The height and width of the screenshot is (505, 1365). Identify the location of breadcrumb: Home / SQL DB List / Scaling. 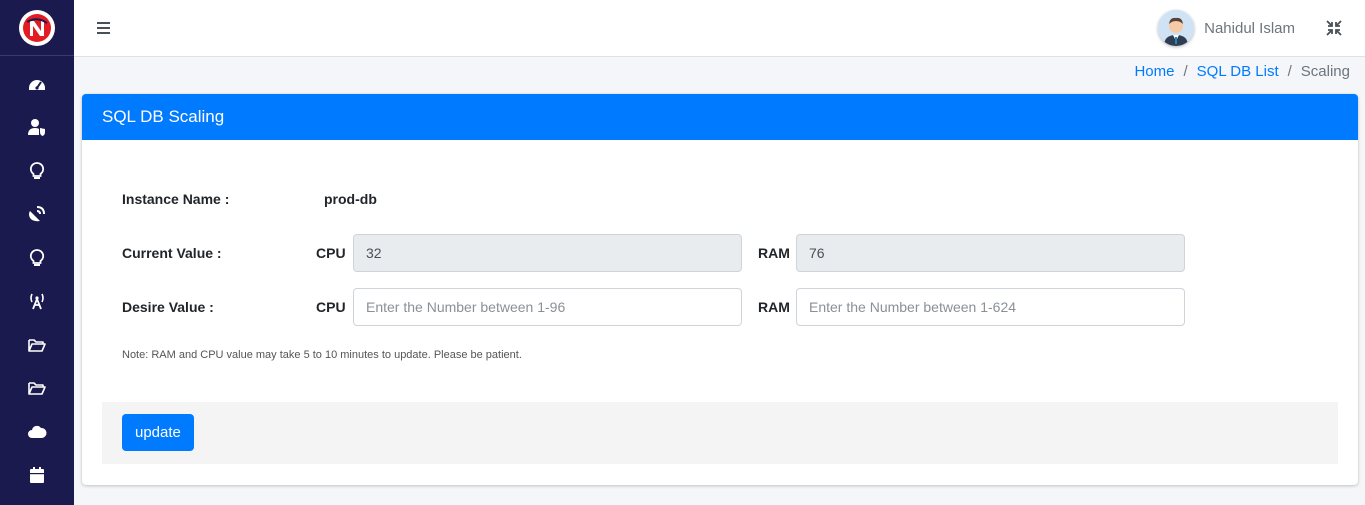
(1242, 71).